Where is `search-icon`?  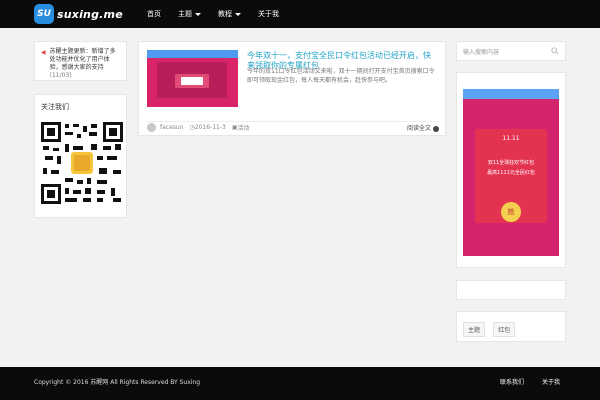
search-icon is located at coordinates (555, 51).